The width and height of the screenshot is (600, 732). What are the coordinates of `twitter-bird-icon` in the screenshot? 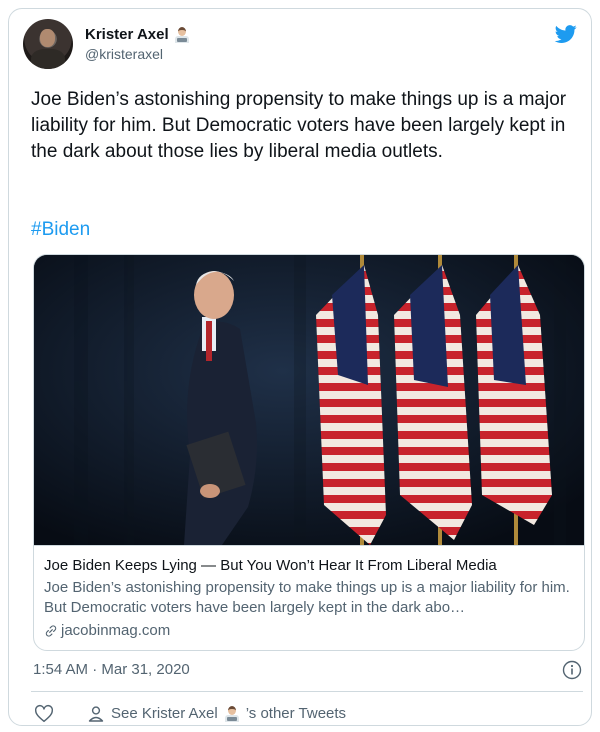 It's located at (566, 34).